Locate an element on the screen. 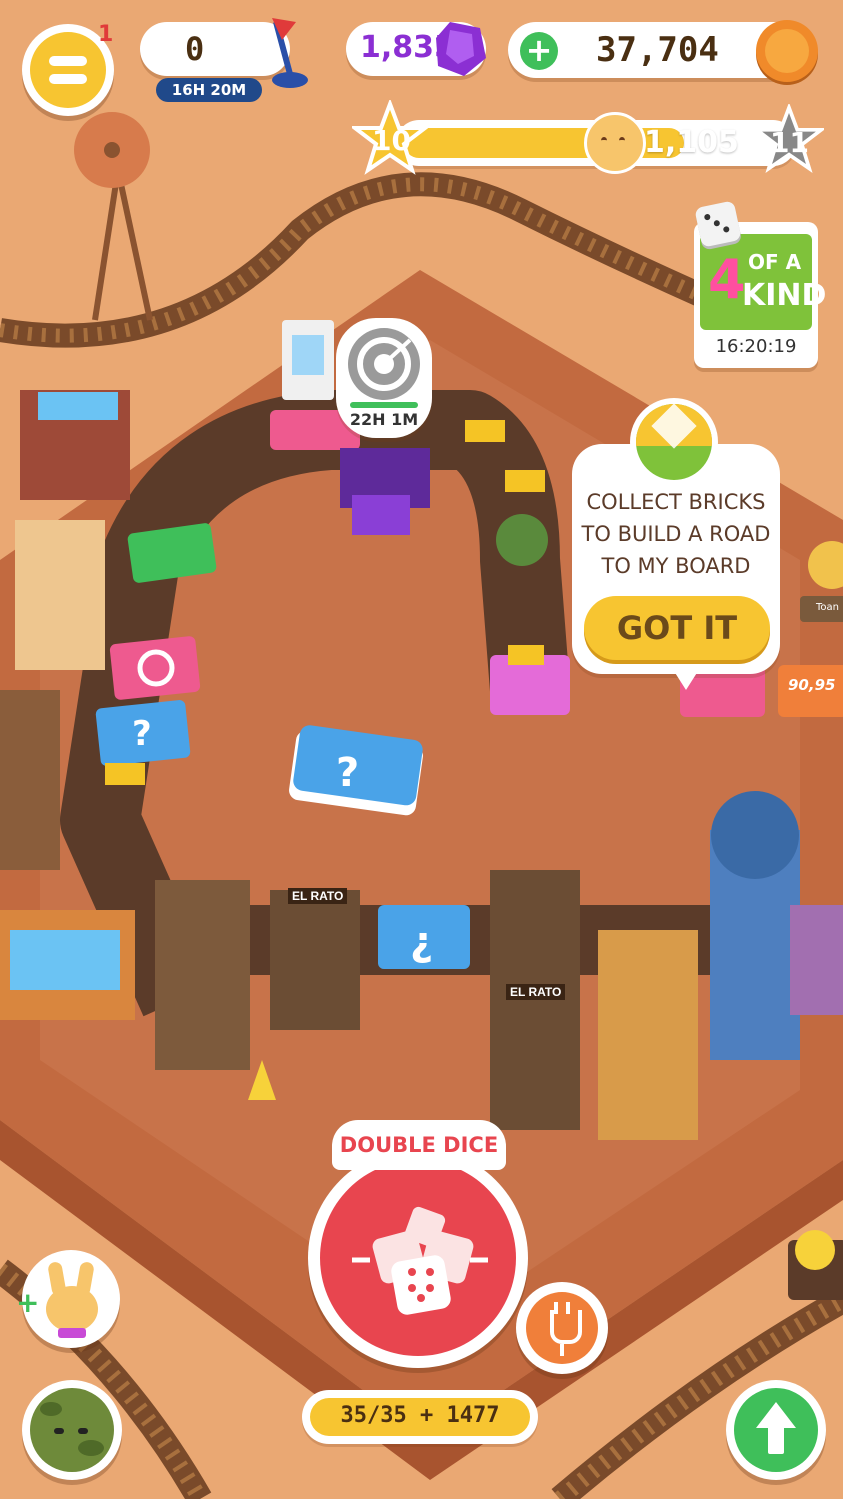  menu-icon is located at coordinates (68, 70).